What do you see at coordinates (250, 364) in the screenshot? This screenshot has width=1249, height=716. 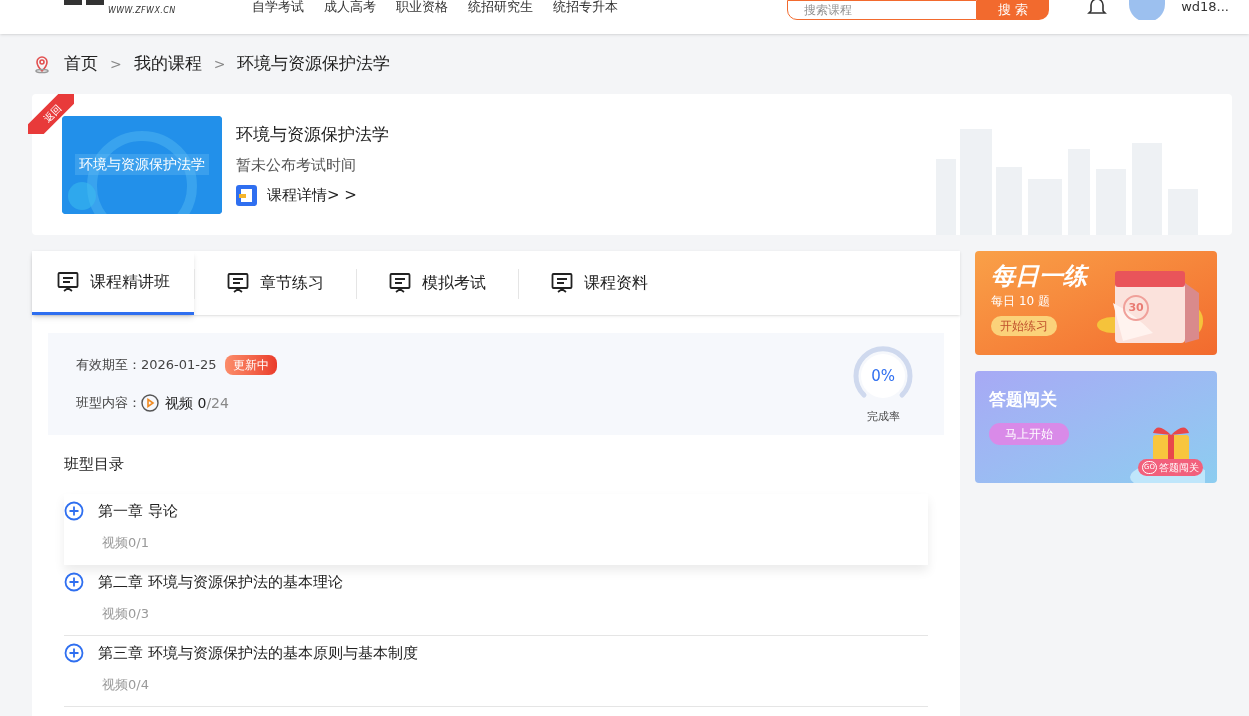 I see `status-badge: 更新中` at bounding box center [250, 364].